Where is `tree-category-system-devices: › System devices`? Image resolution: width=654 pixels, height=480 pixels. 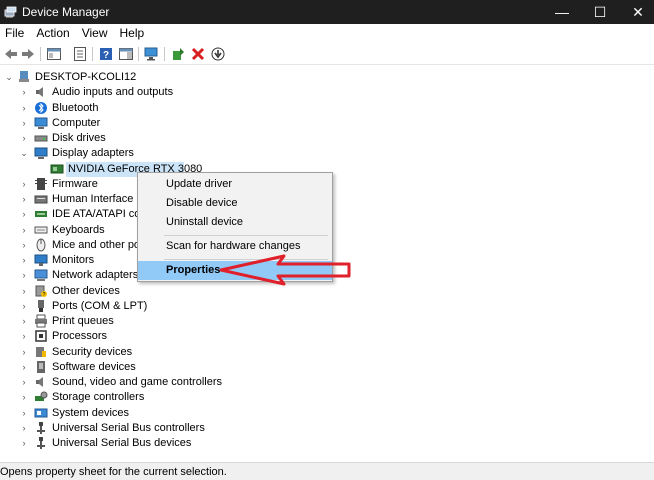 tree-category-system-devices: › System devices is located at coordinates (327, 413).